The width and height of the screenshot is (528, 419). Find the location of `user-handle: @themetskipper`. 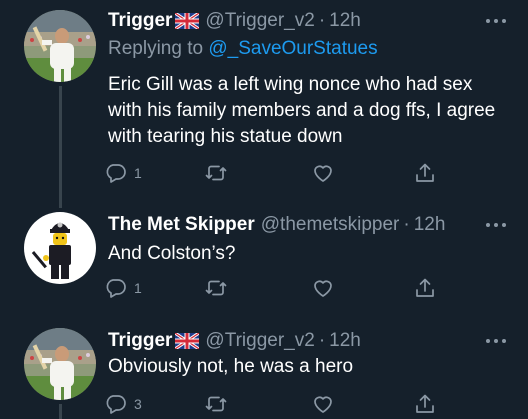

user-handle: @themetskipper is located at coordinates (330, 225).